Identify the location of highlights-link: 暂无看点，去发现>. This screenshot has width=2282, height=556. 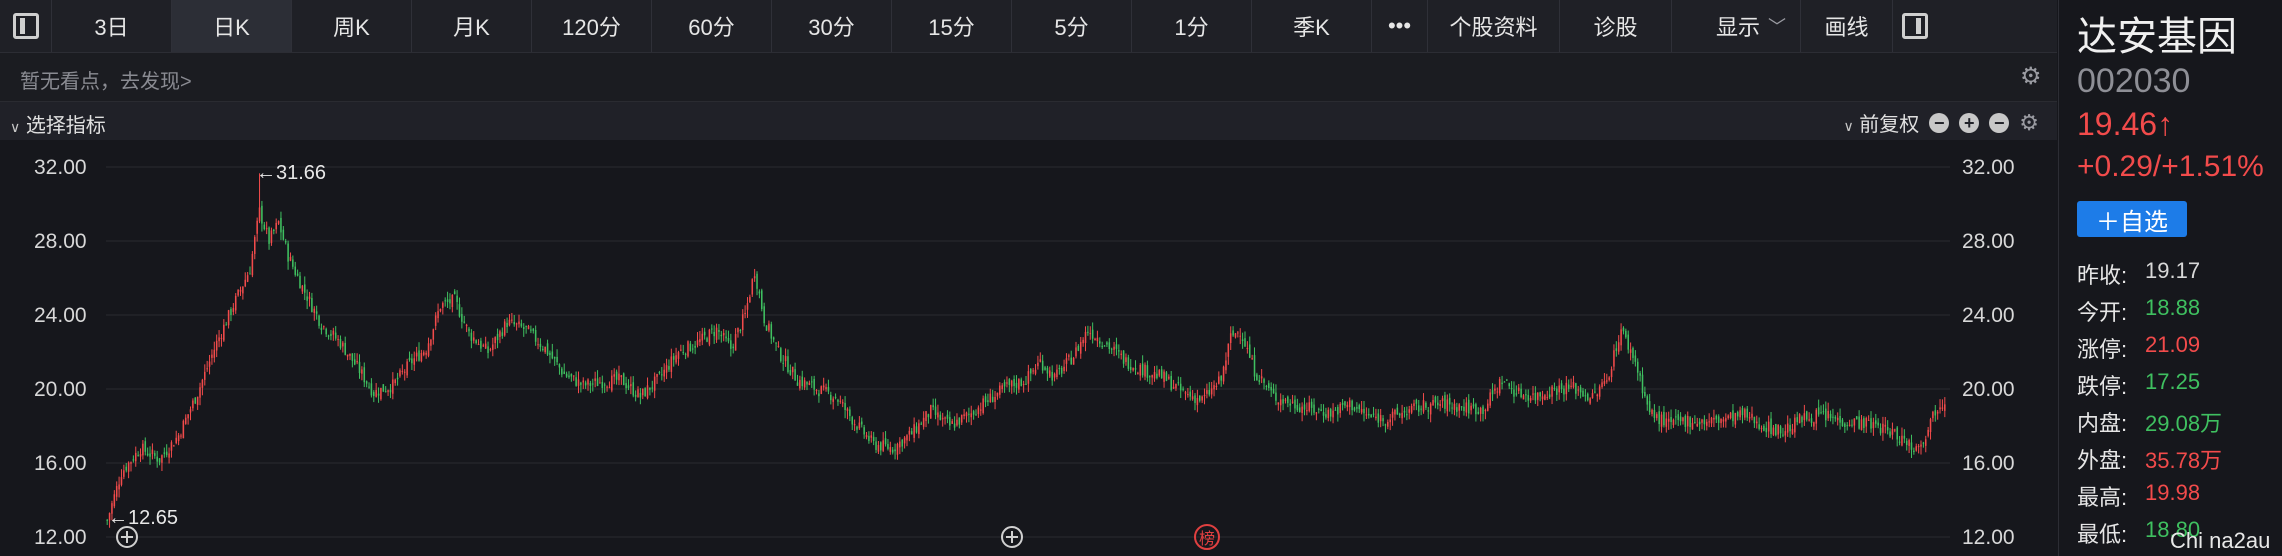
(106, 79).